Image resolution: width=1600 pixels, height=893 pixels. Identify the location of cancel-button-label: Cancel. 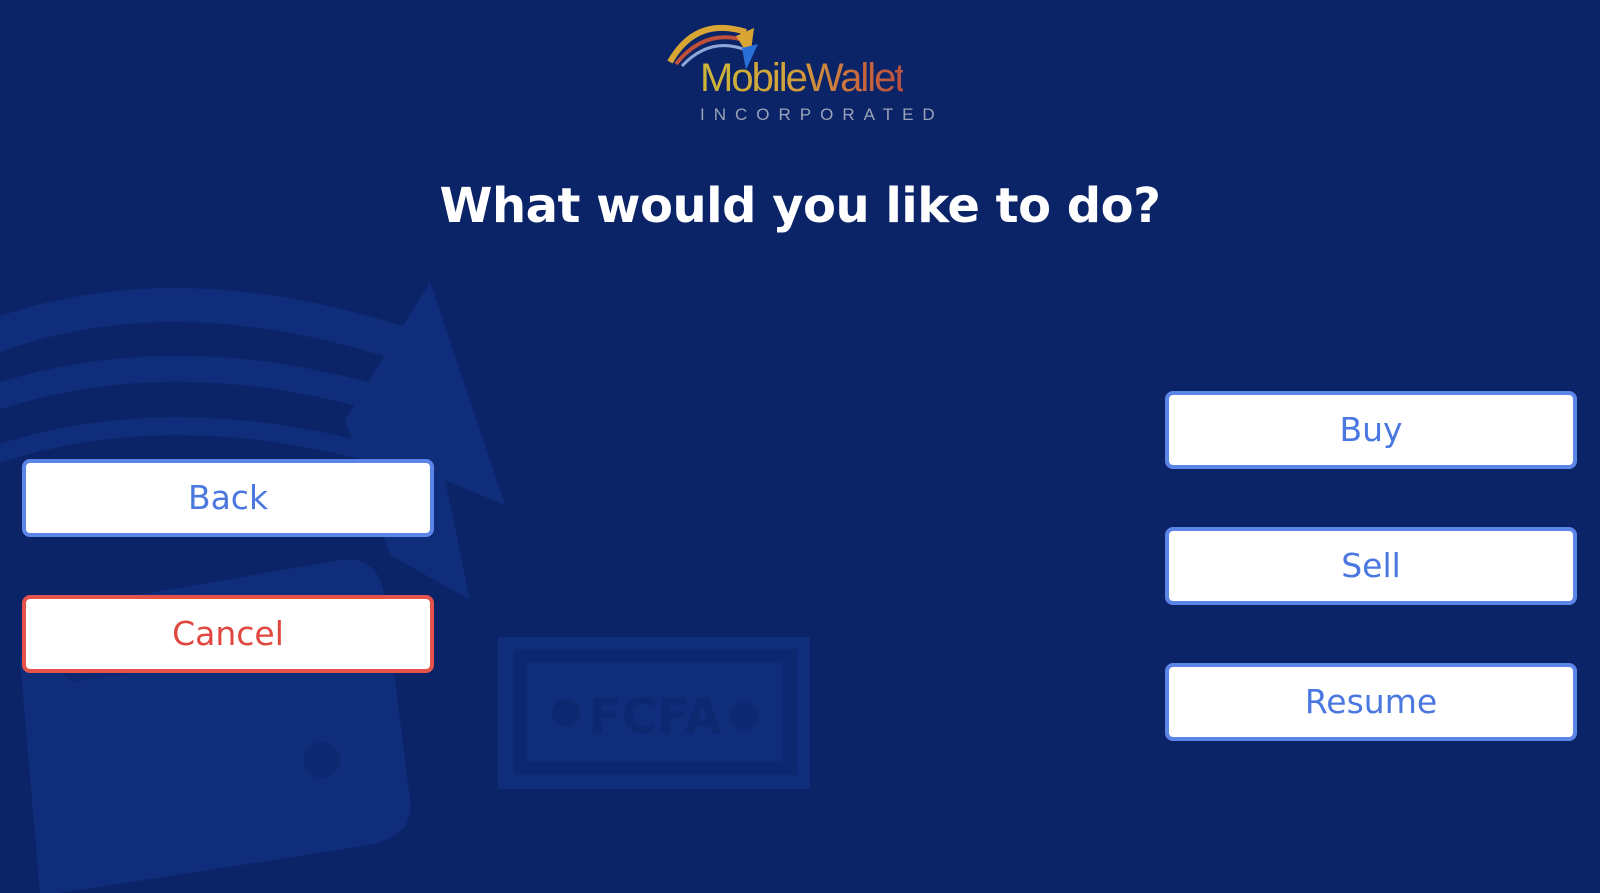
(228, 633).